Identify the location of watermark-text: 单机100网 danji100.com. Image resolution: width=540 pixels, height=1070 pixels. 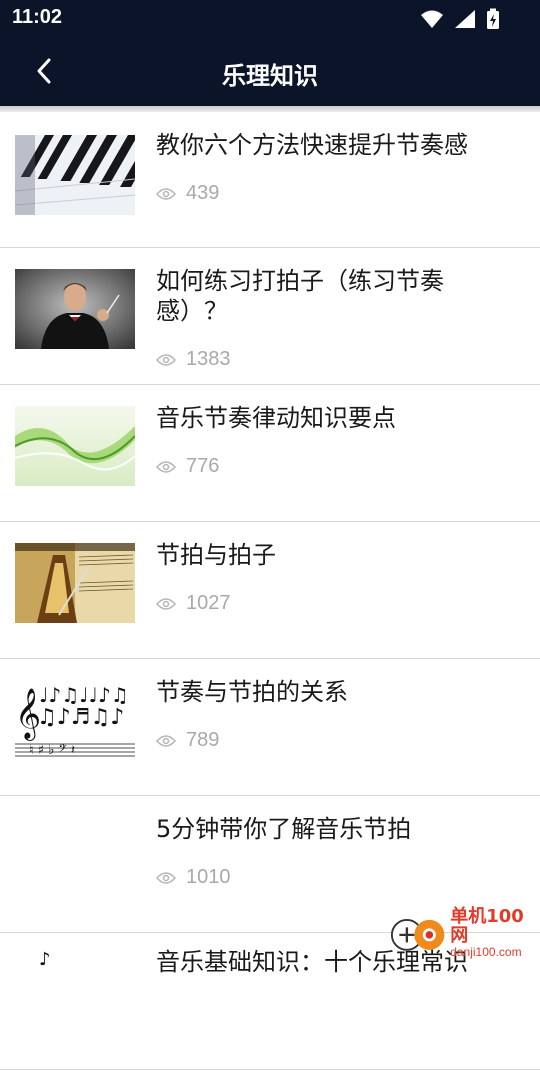
(493, 933).